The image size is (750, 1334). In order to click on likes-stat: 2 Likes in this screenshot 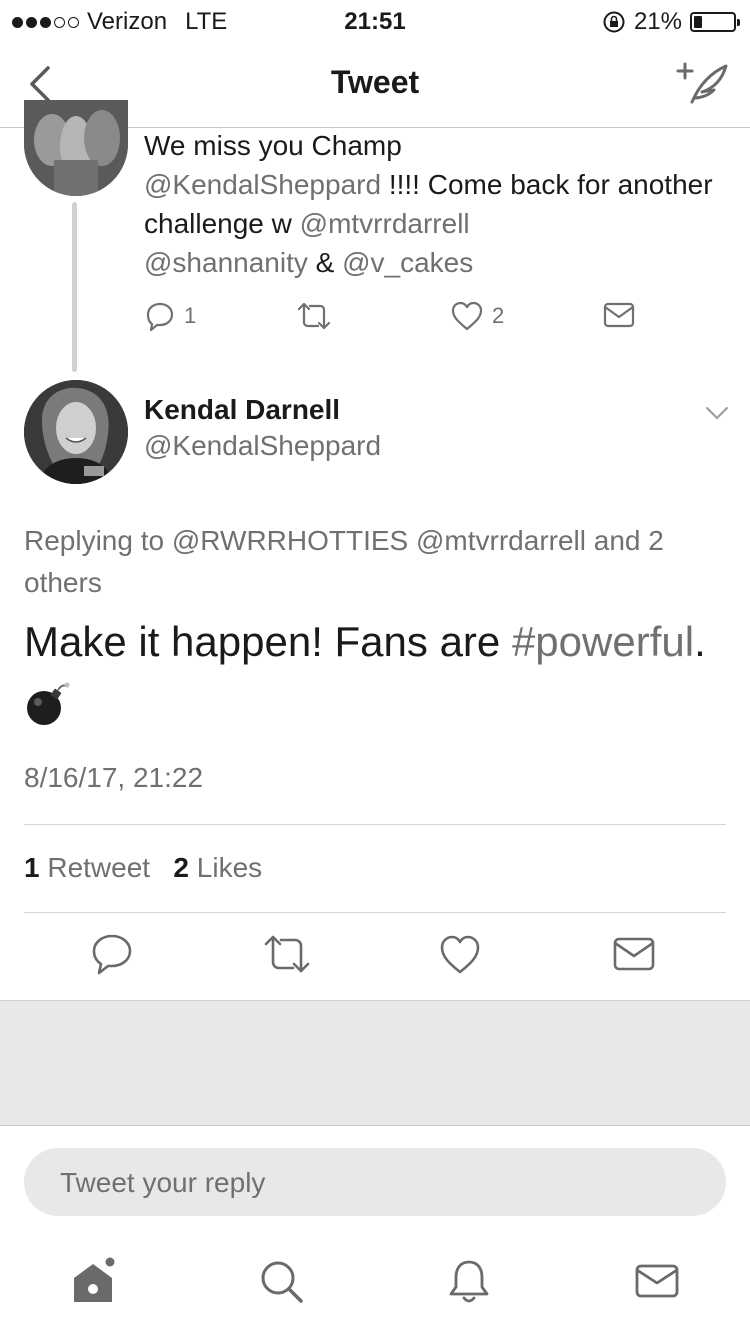, I will do `click(217, 867)`.